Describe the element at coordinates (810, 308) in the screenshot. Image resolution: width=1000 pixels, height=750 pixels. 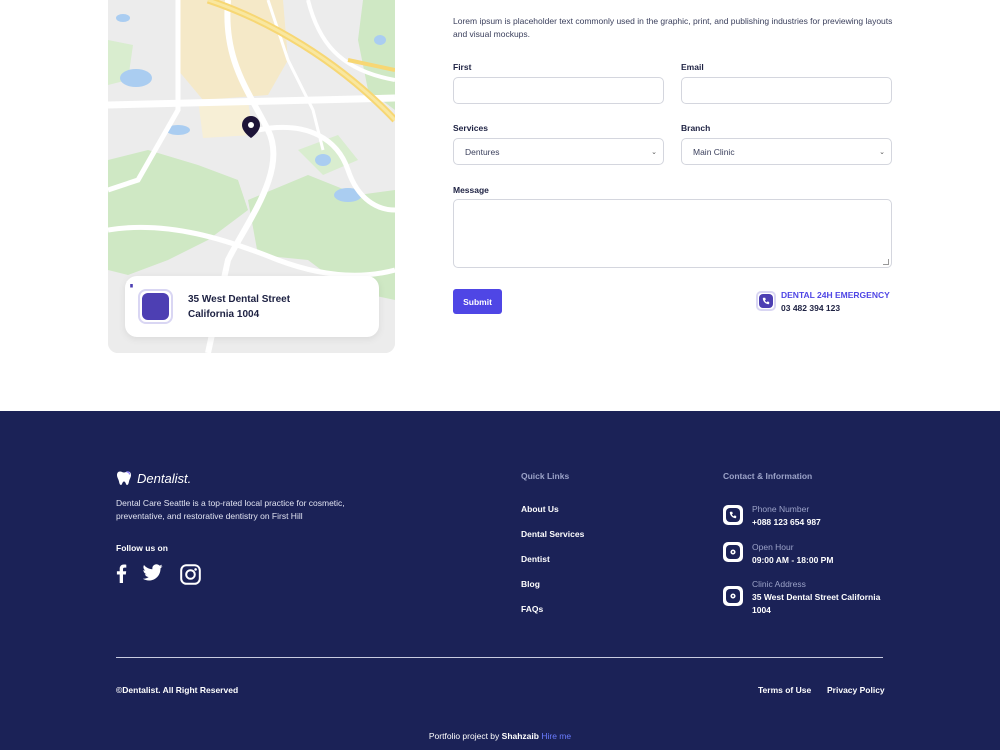
I see `emergency-number: 03 482 394 123` at that location.